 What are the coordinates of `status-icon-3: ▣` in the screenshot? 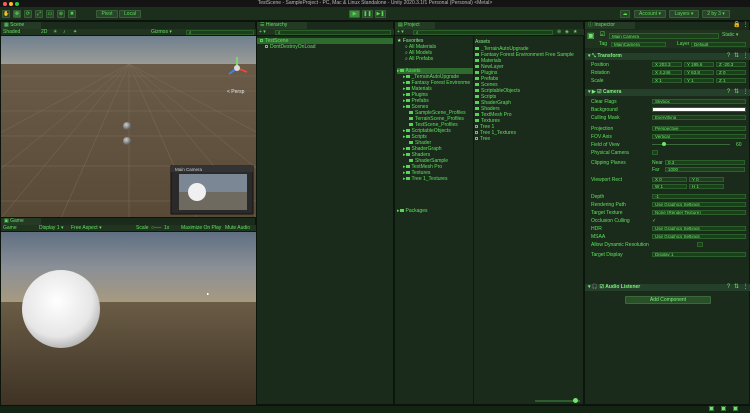 It's located at (735, 409).